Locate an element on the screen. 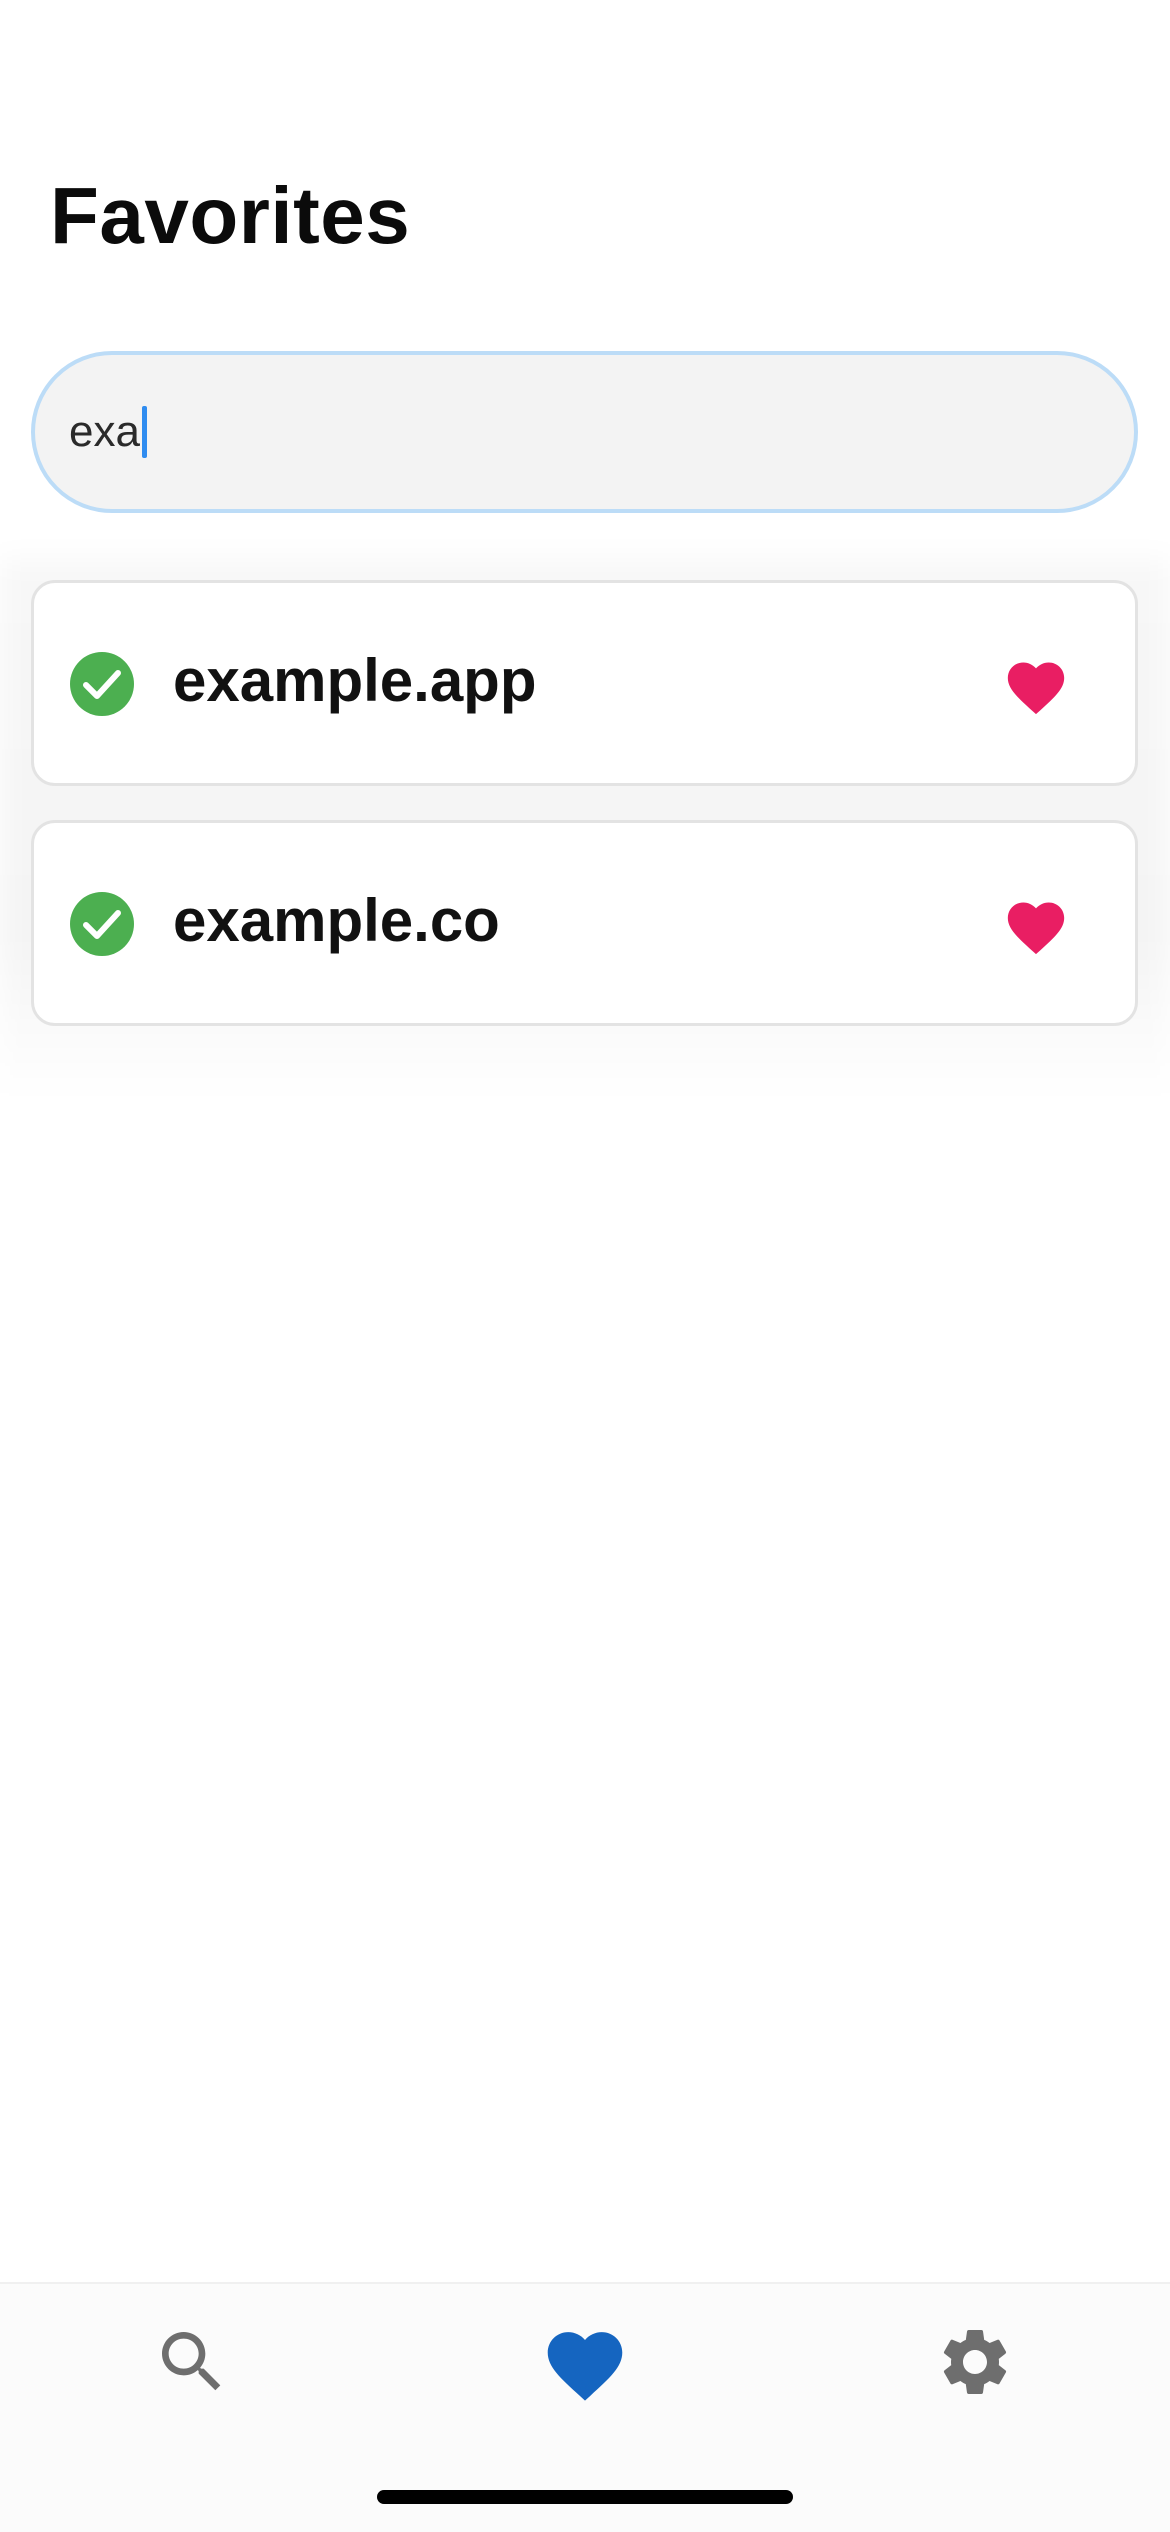  result-domain: example.app is located at coordinates (355, 680).